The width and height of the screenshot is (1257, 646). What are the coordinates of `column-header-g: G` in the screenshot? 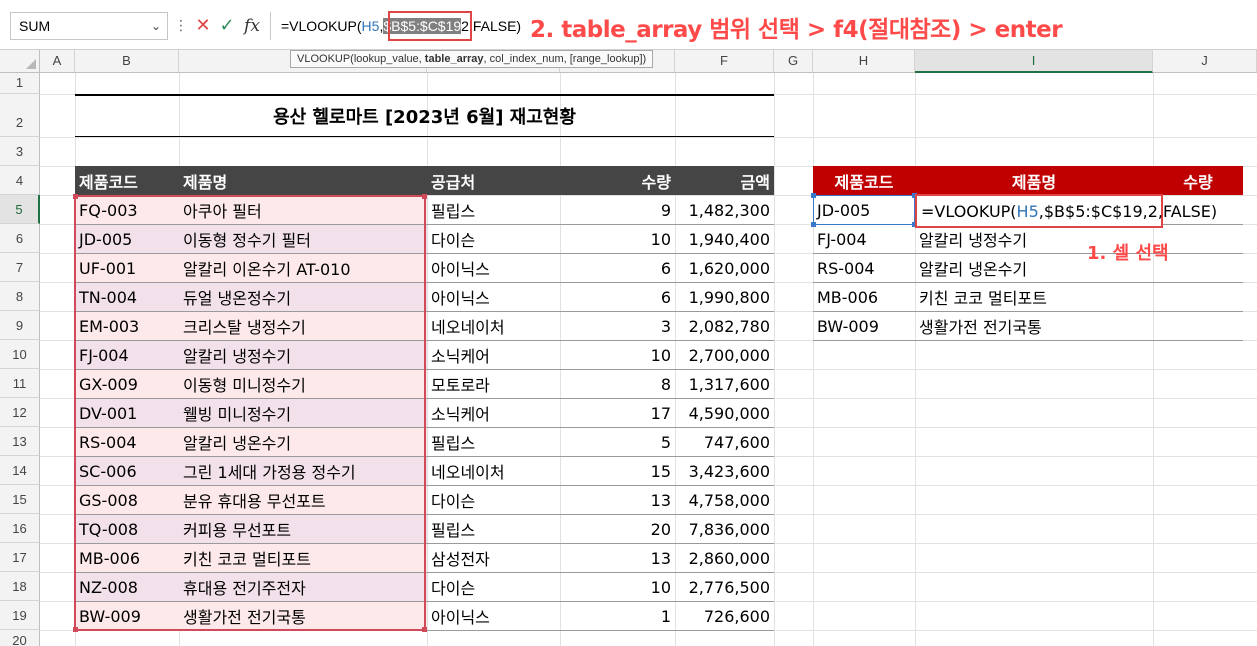 It's located at (793, 61).